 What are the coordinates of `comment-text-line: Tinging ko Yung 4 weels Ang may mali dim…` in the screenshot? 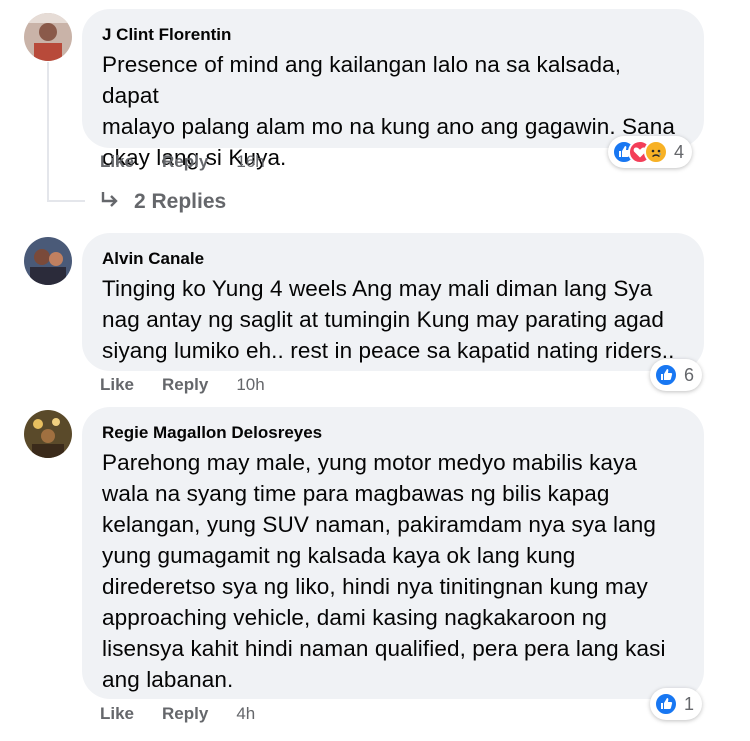 It's located at (377, 288).